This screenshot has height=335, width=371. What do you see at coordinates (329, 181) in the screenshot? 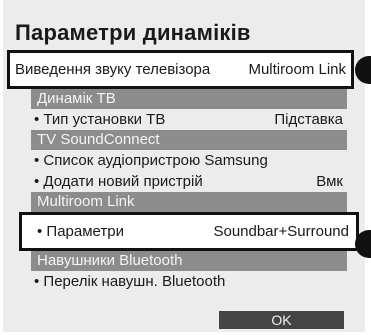
I see `add-new-device-value: Вмк` at bounding box center [329, 181].